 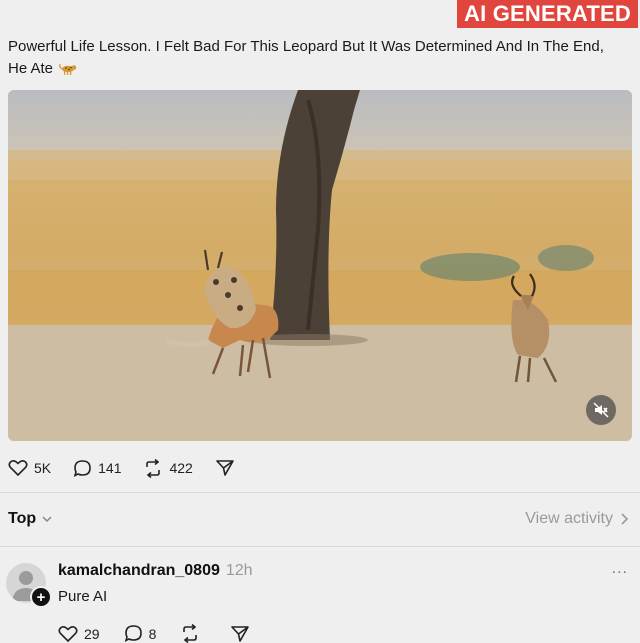 I want to click on speaker-muted-icon, so click(x=601, y=410).